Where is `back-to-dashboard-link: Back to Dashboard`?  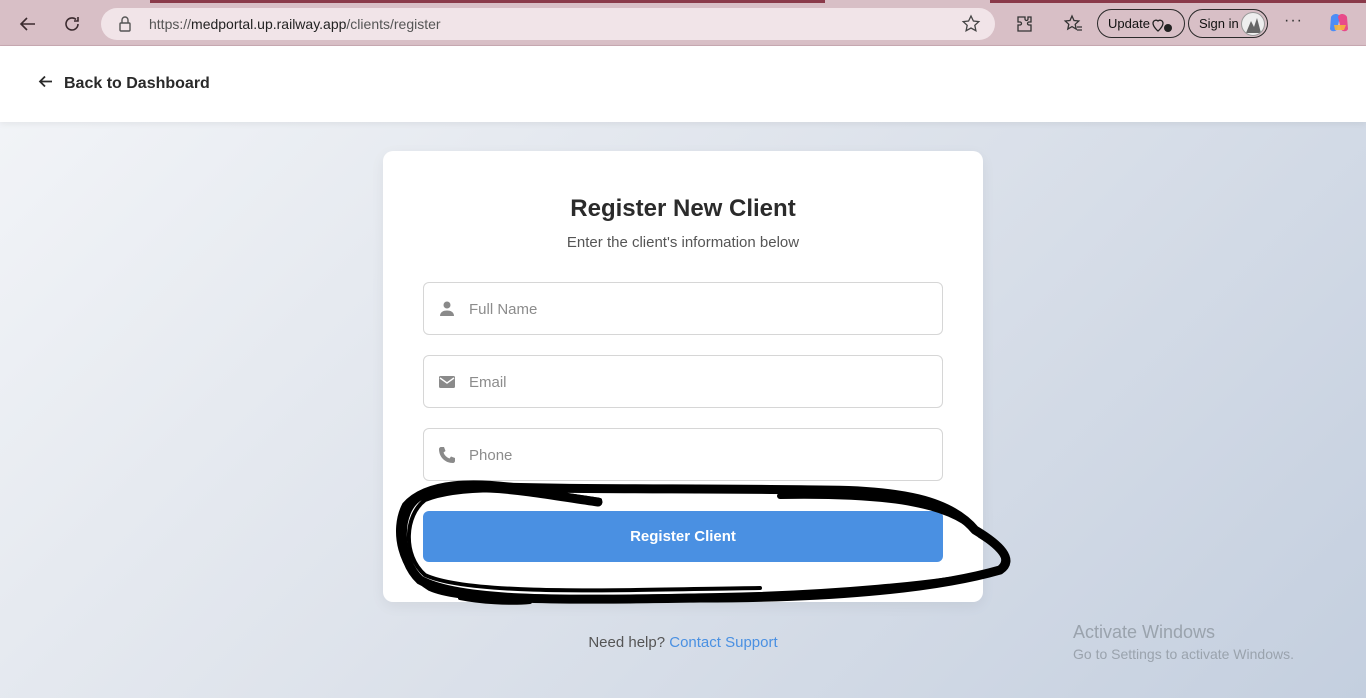 back-to-dashboard-link: Back to Dashboard is located at coordinates (123, 84).